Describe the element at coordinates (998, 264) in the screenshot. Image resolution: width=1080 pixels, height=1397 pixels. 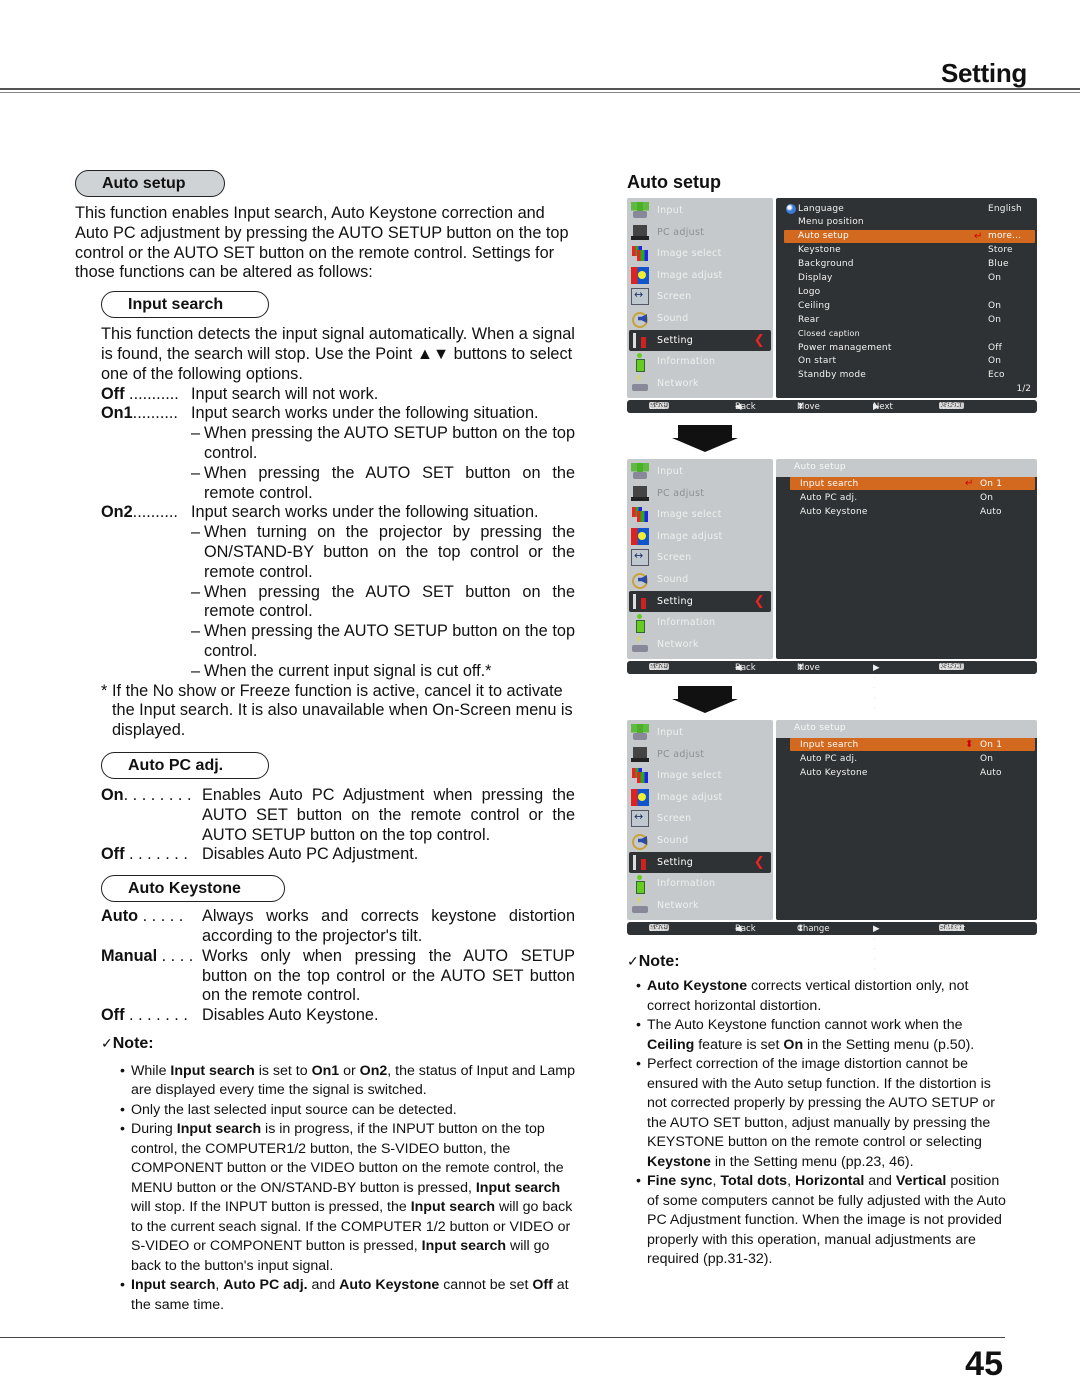
I see `osd-row-value: Blue` at that location.